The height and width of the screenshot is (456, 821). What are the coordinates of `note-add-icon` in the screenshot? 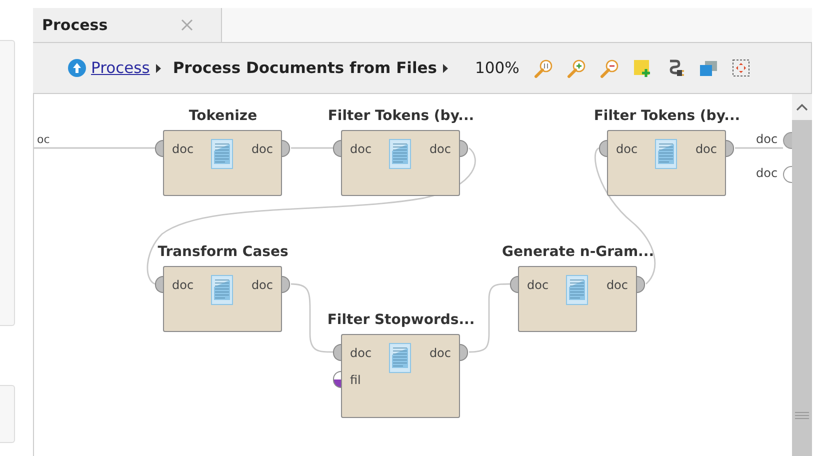 It's located at (642, 68).